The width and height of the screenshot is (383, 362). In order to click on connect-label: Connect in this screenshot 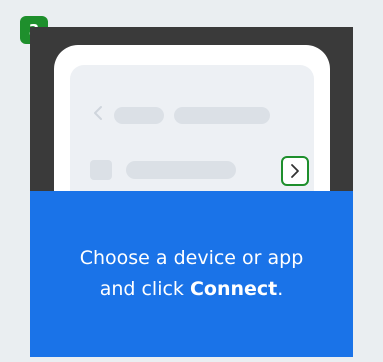, I will do `click(233, 289)`.